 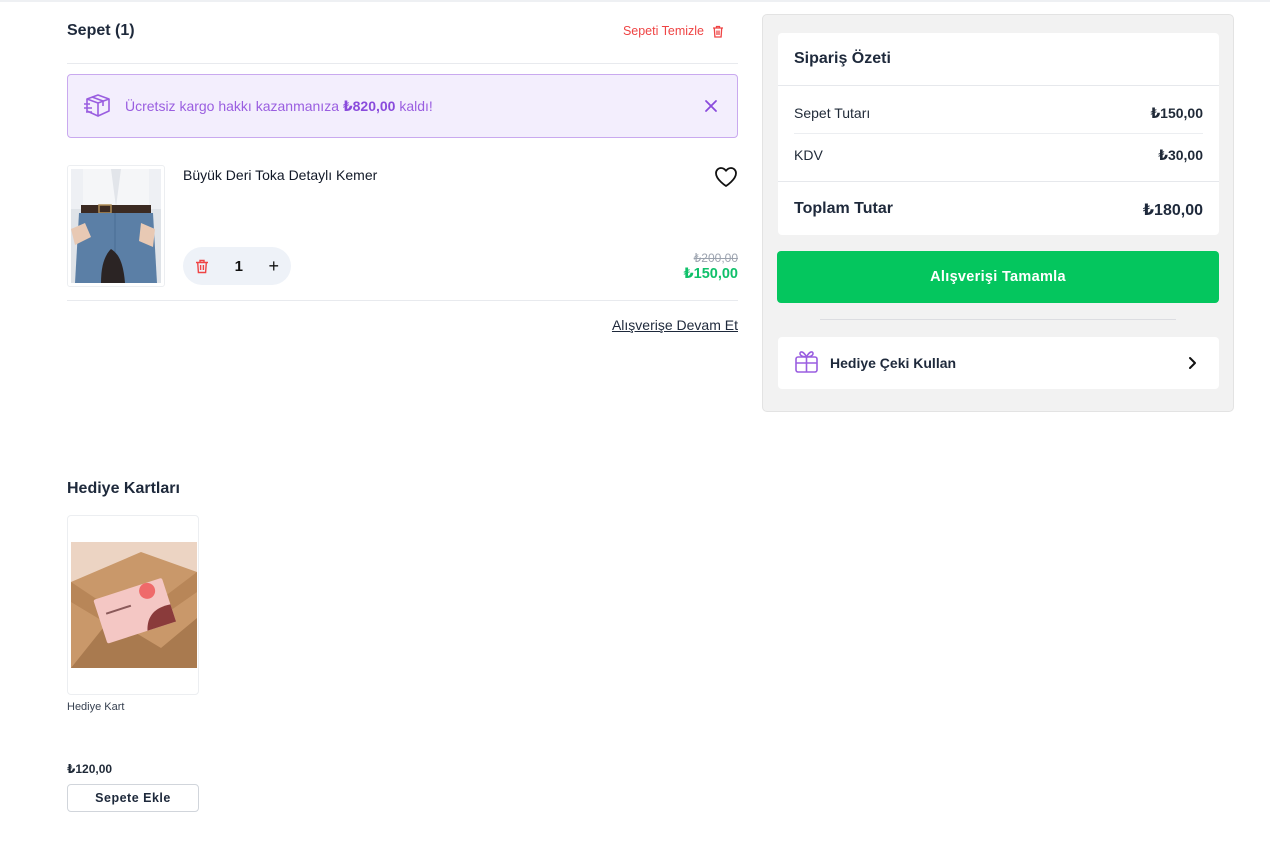 I want to click on cart-title: Sepet (1), so click(x=101, y=30).